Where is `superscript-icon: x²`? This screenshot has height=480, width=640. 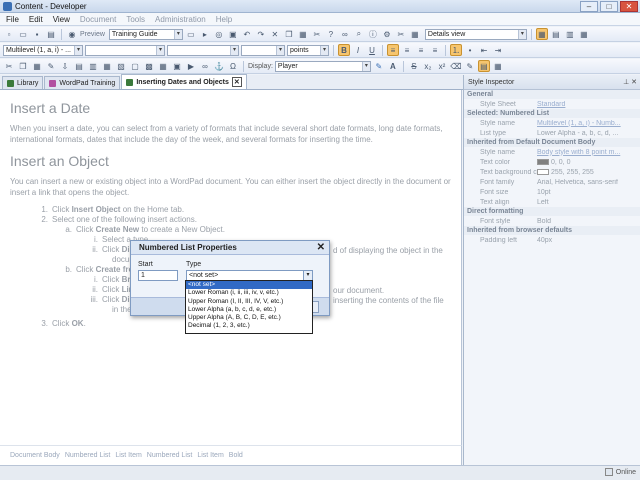
superscript-icon: x² is located at coordinates (442, 66).